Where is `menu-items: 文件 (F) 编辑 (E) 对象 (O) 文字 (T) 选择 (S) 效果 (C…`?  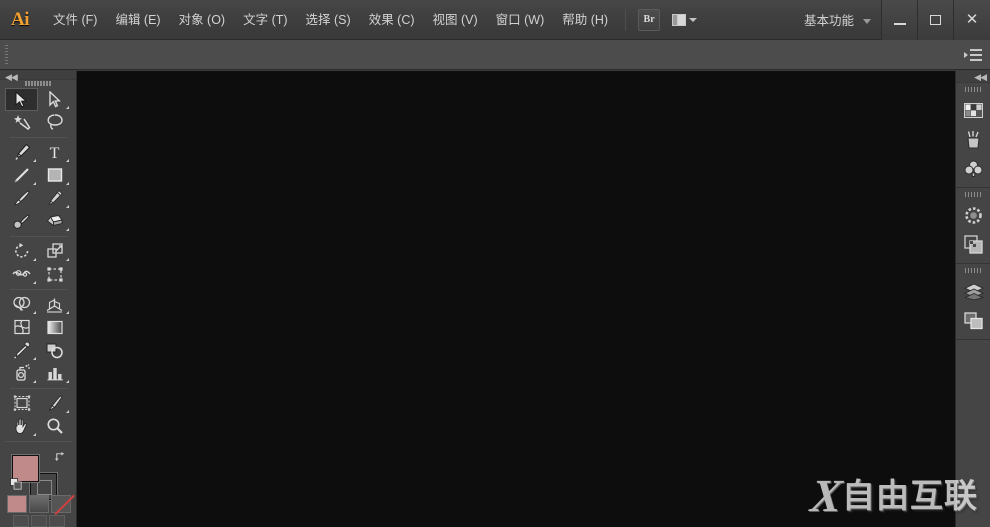 menu-items: 文件 (F) 编辑 (E) 对象 (O) 文字 (T) 选择 (S) 效果 (C… is located at coordinates (330, 20).